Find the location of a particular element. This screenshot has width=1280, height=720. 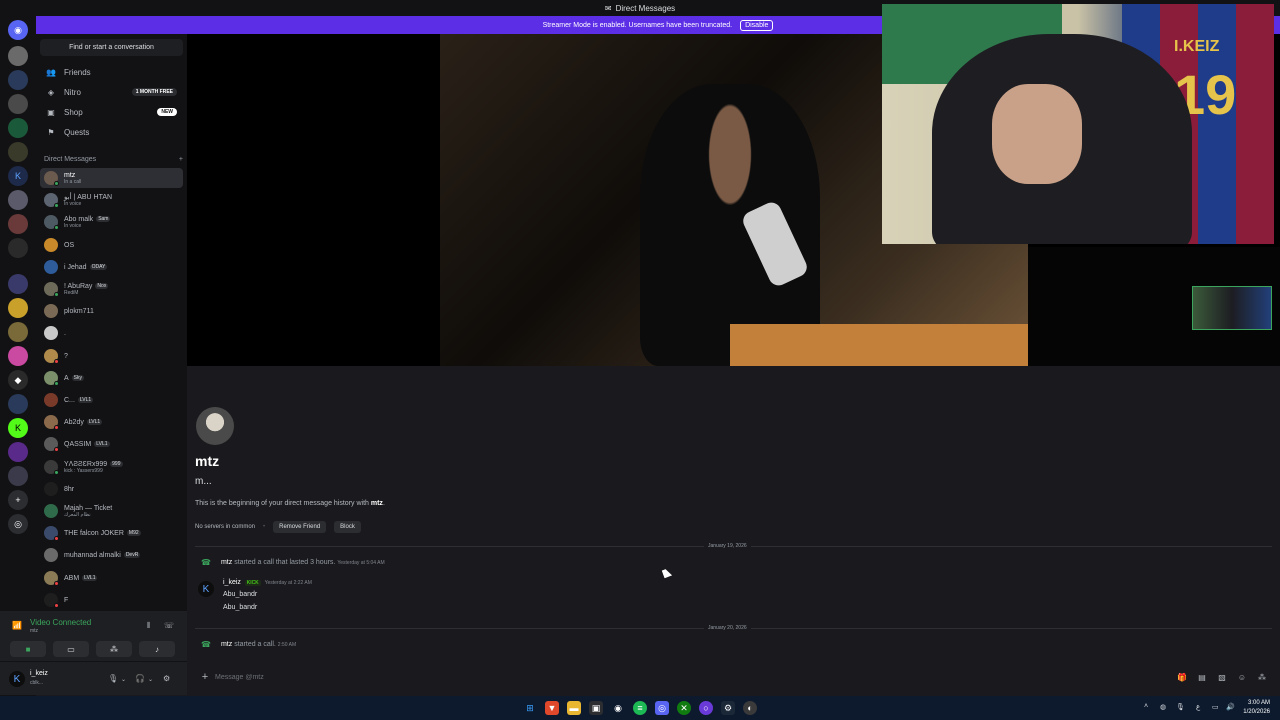

server-icon: ◆ is located at coordinates (18, 380).